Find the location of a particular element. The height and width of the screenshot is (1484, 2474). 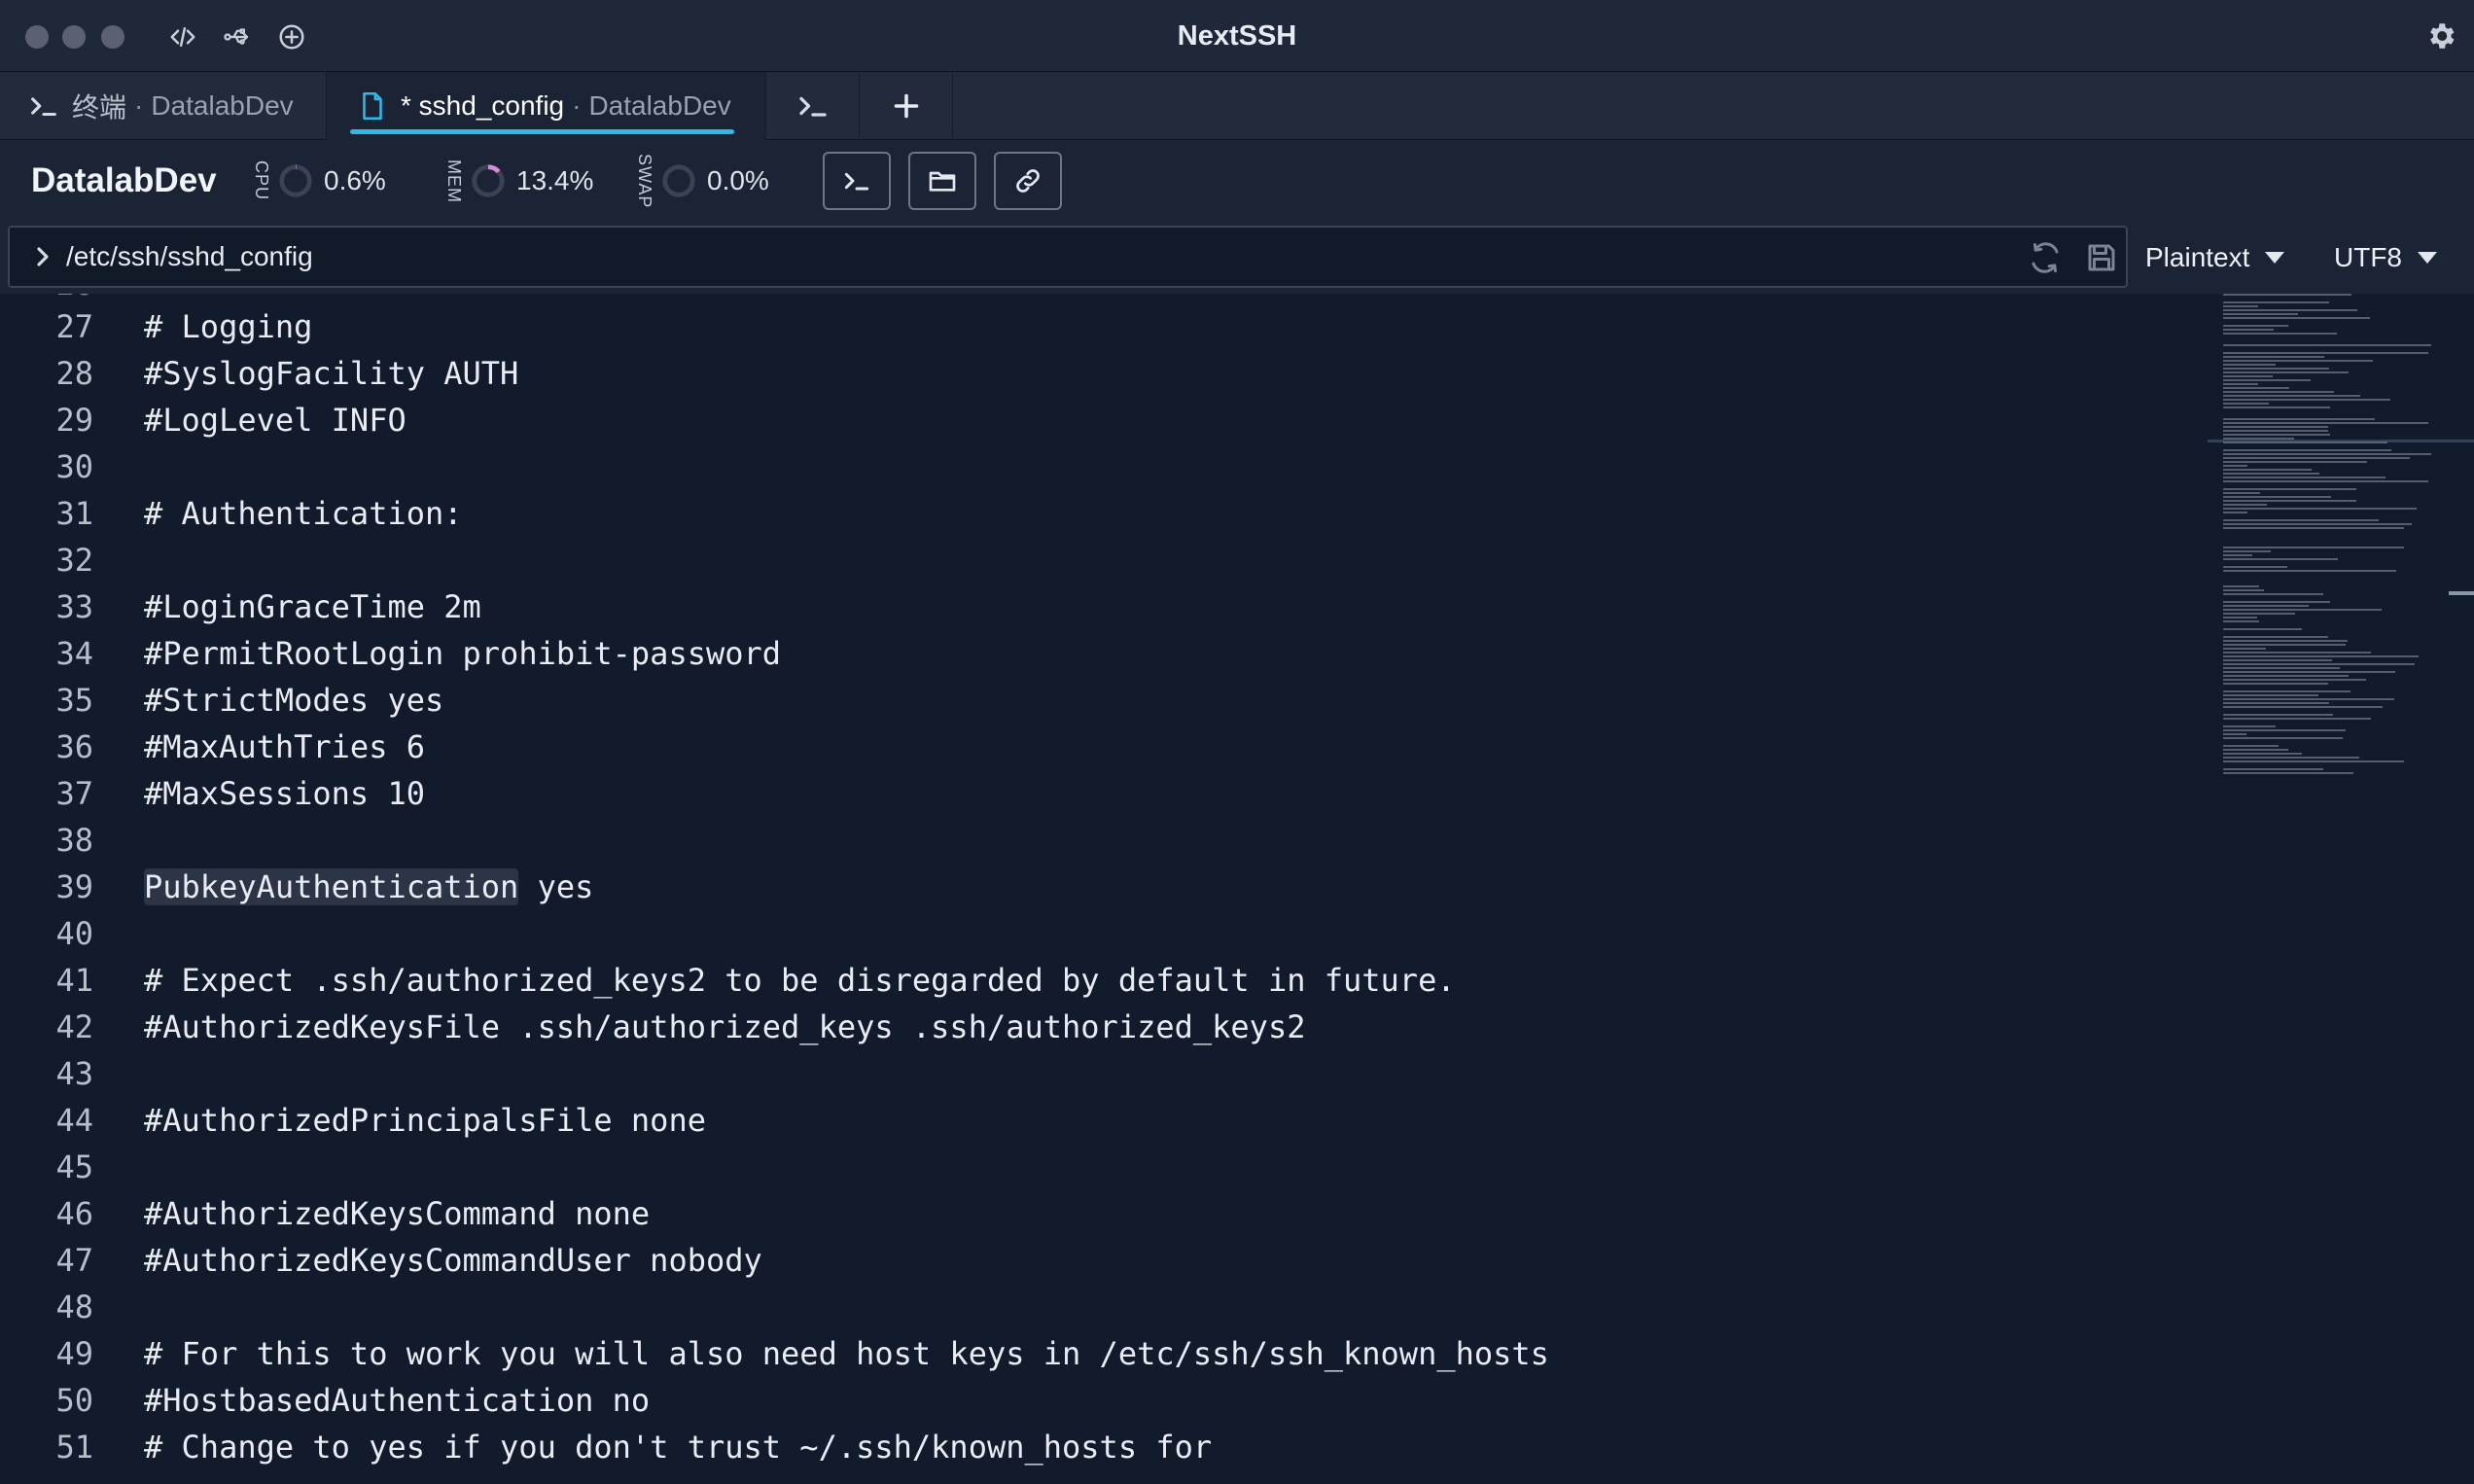

host-name: DatalabDev is located at coordinates (124, 180).